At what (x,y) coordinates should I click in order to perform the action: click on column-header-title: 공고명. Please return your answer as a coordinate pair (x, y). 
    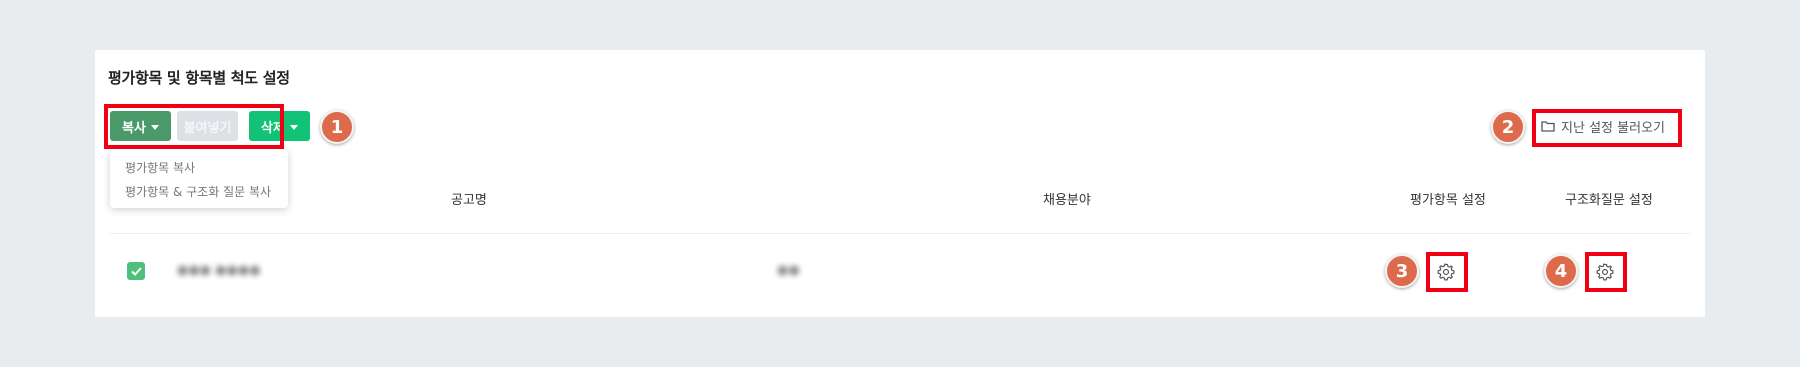
    Looking at the image, I should click on (469, 200).